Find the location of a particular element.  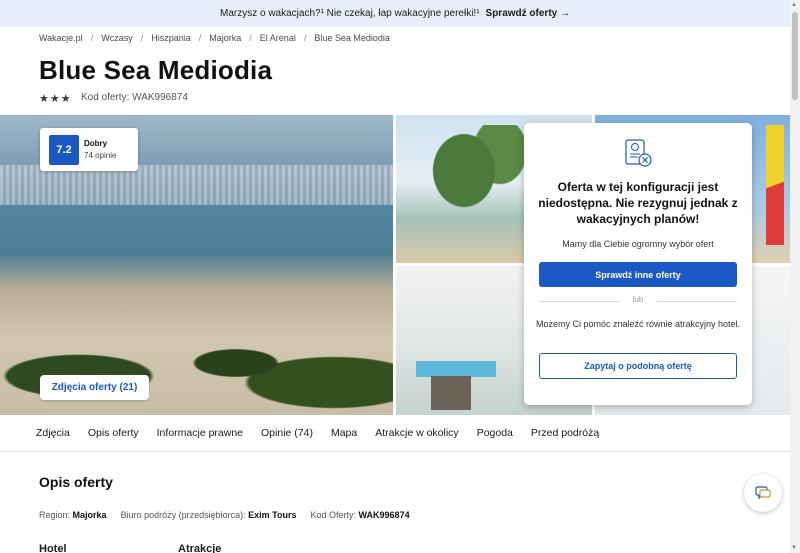

document-x-icon is located at coordinates (638, 153).